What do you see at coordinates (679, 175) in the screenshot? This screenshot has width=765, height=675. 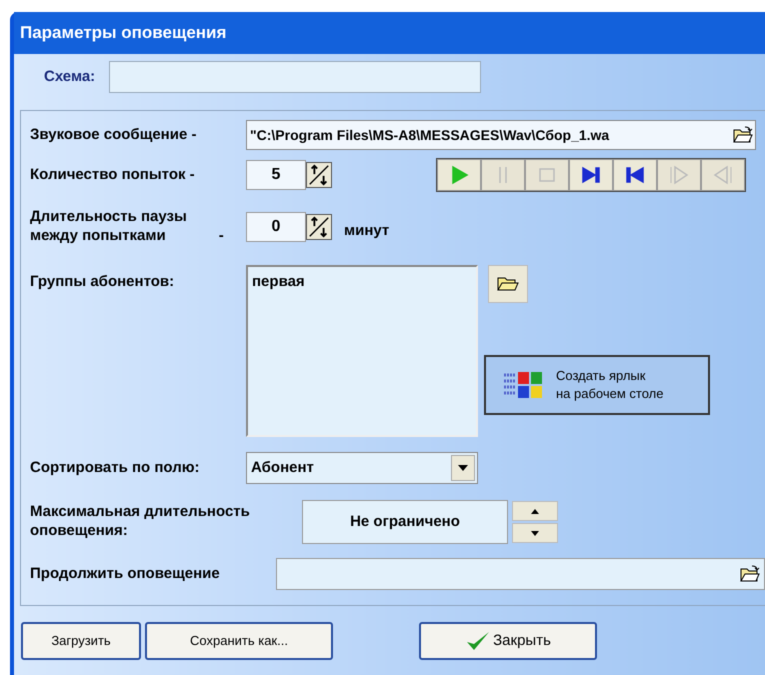 I see `step-forward-icon` at bounding box center [679, 175].